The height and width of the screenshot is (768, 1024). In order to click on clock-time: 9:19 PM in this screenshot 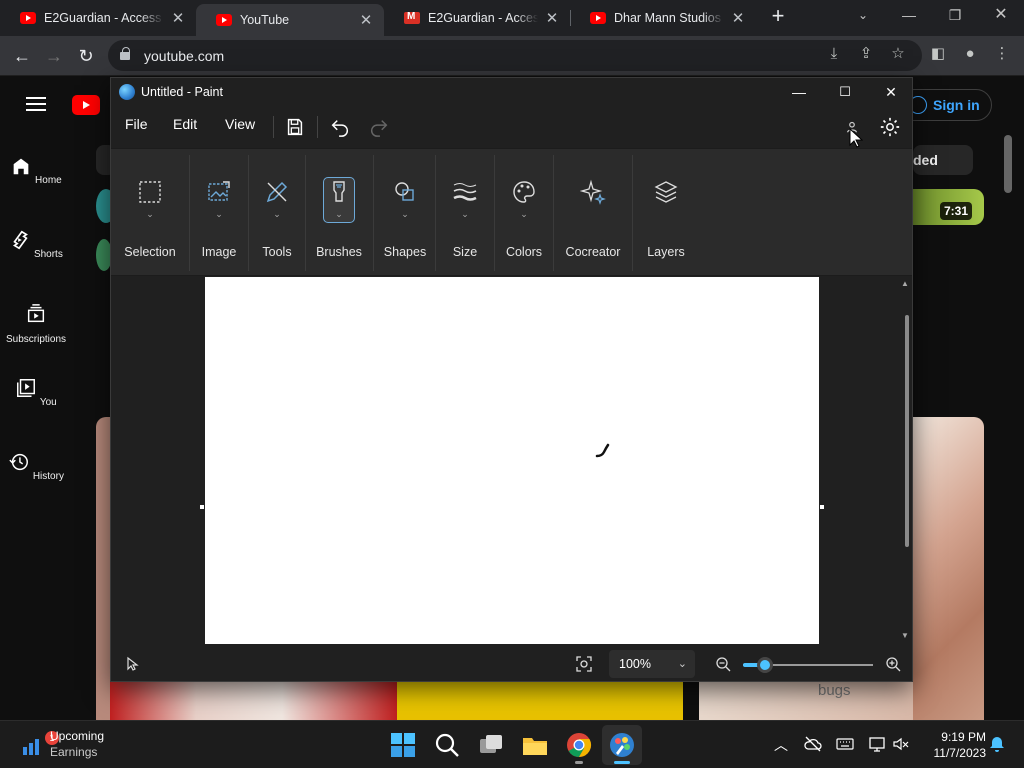, I will do `click(963, 737)`.